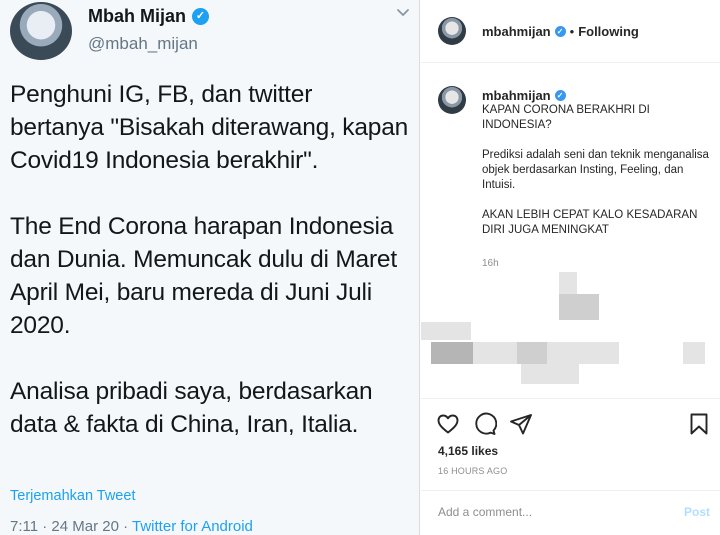  I want to click on post-comment-button: Post, so click(697, 512).